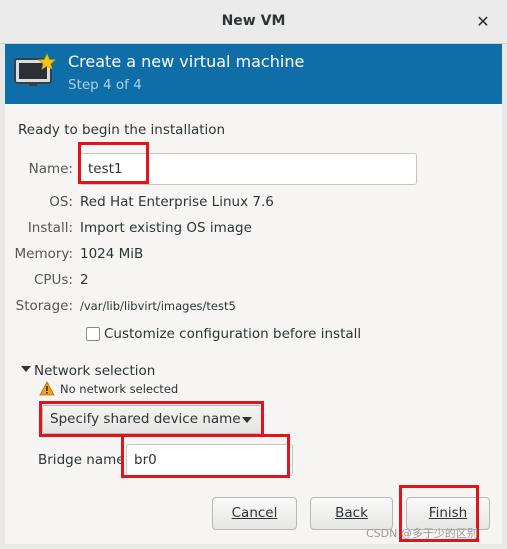 The width and height of the screenshot is (507, 549). Describe the element at coordinates (483, 22) in the screenshot. I see `close-icon: ✕` at that location.